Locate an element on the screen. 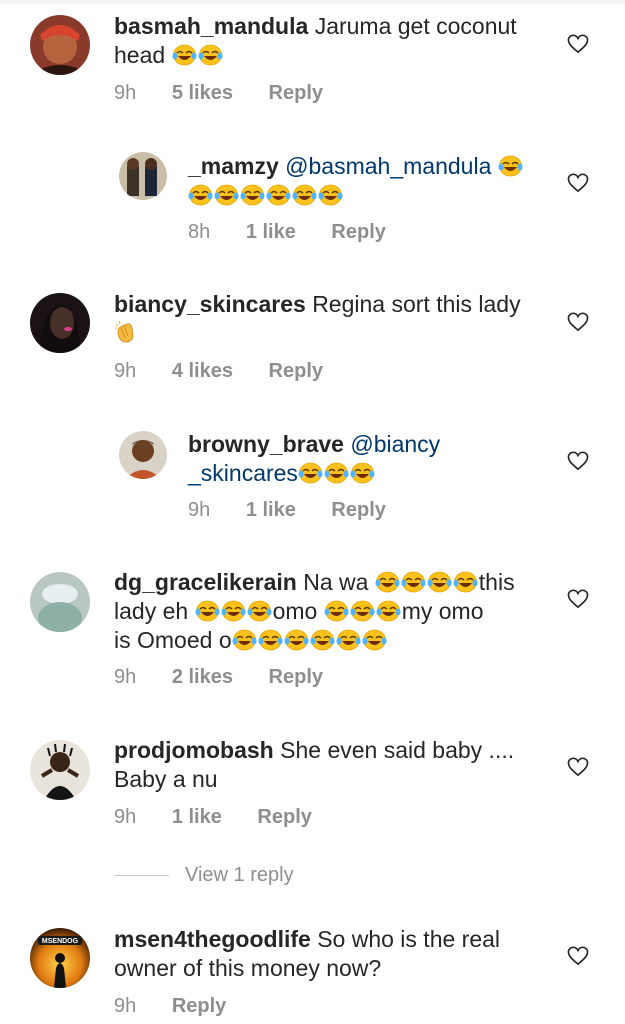 The height and width of the screenshot is (1024, 625). username: browny_brave is located at coordinates (266, 444).